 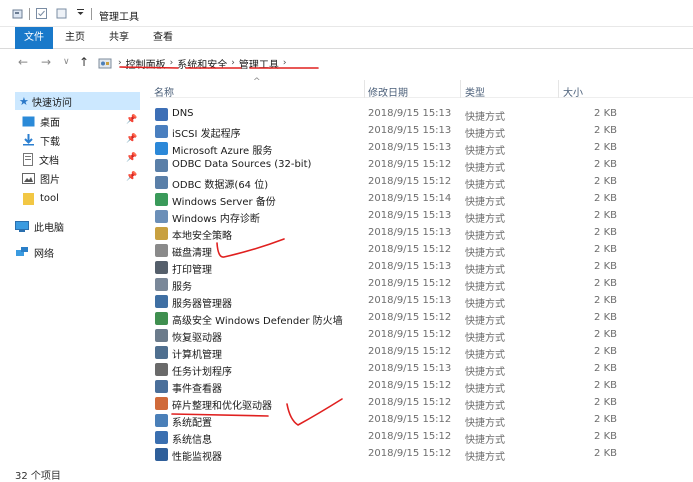 I want to click on breadcrumb-control-panel: 控制面板, so click(x=146, y=63).